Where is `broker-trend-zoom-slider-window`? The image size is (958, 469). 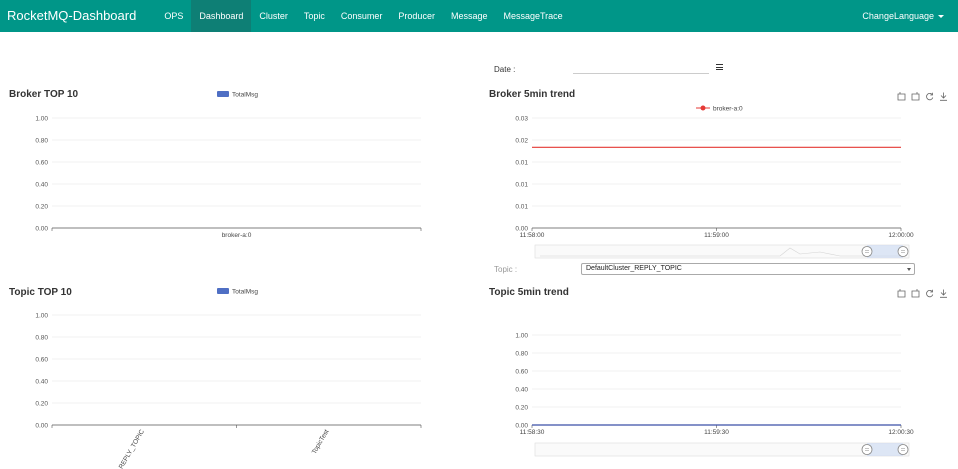
broker-trend-zoom-slider-window is located at coordinates (885, 251).